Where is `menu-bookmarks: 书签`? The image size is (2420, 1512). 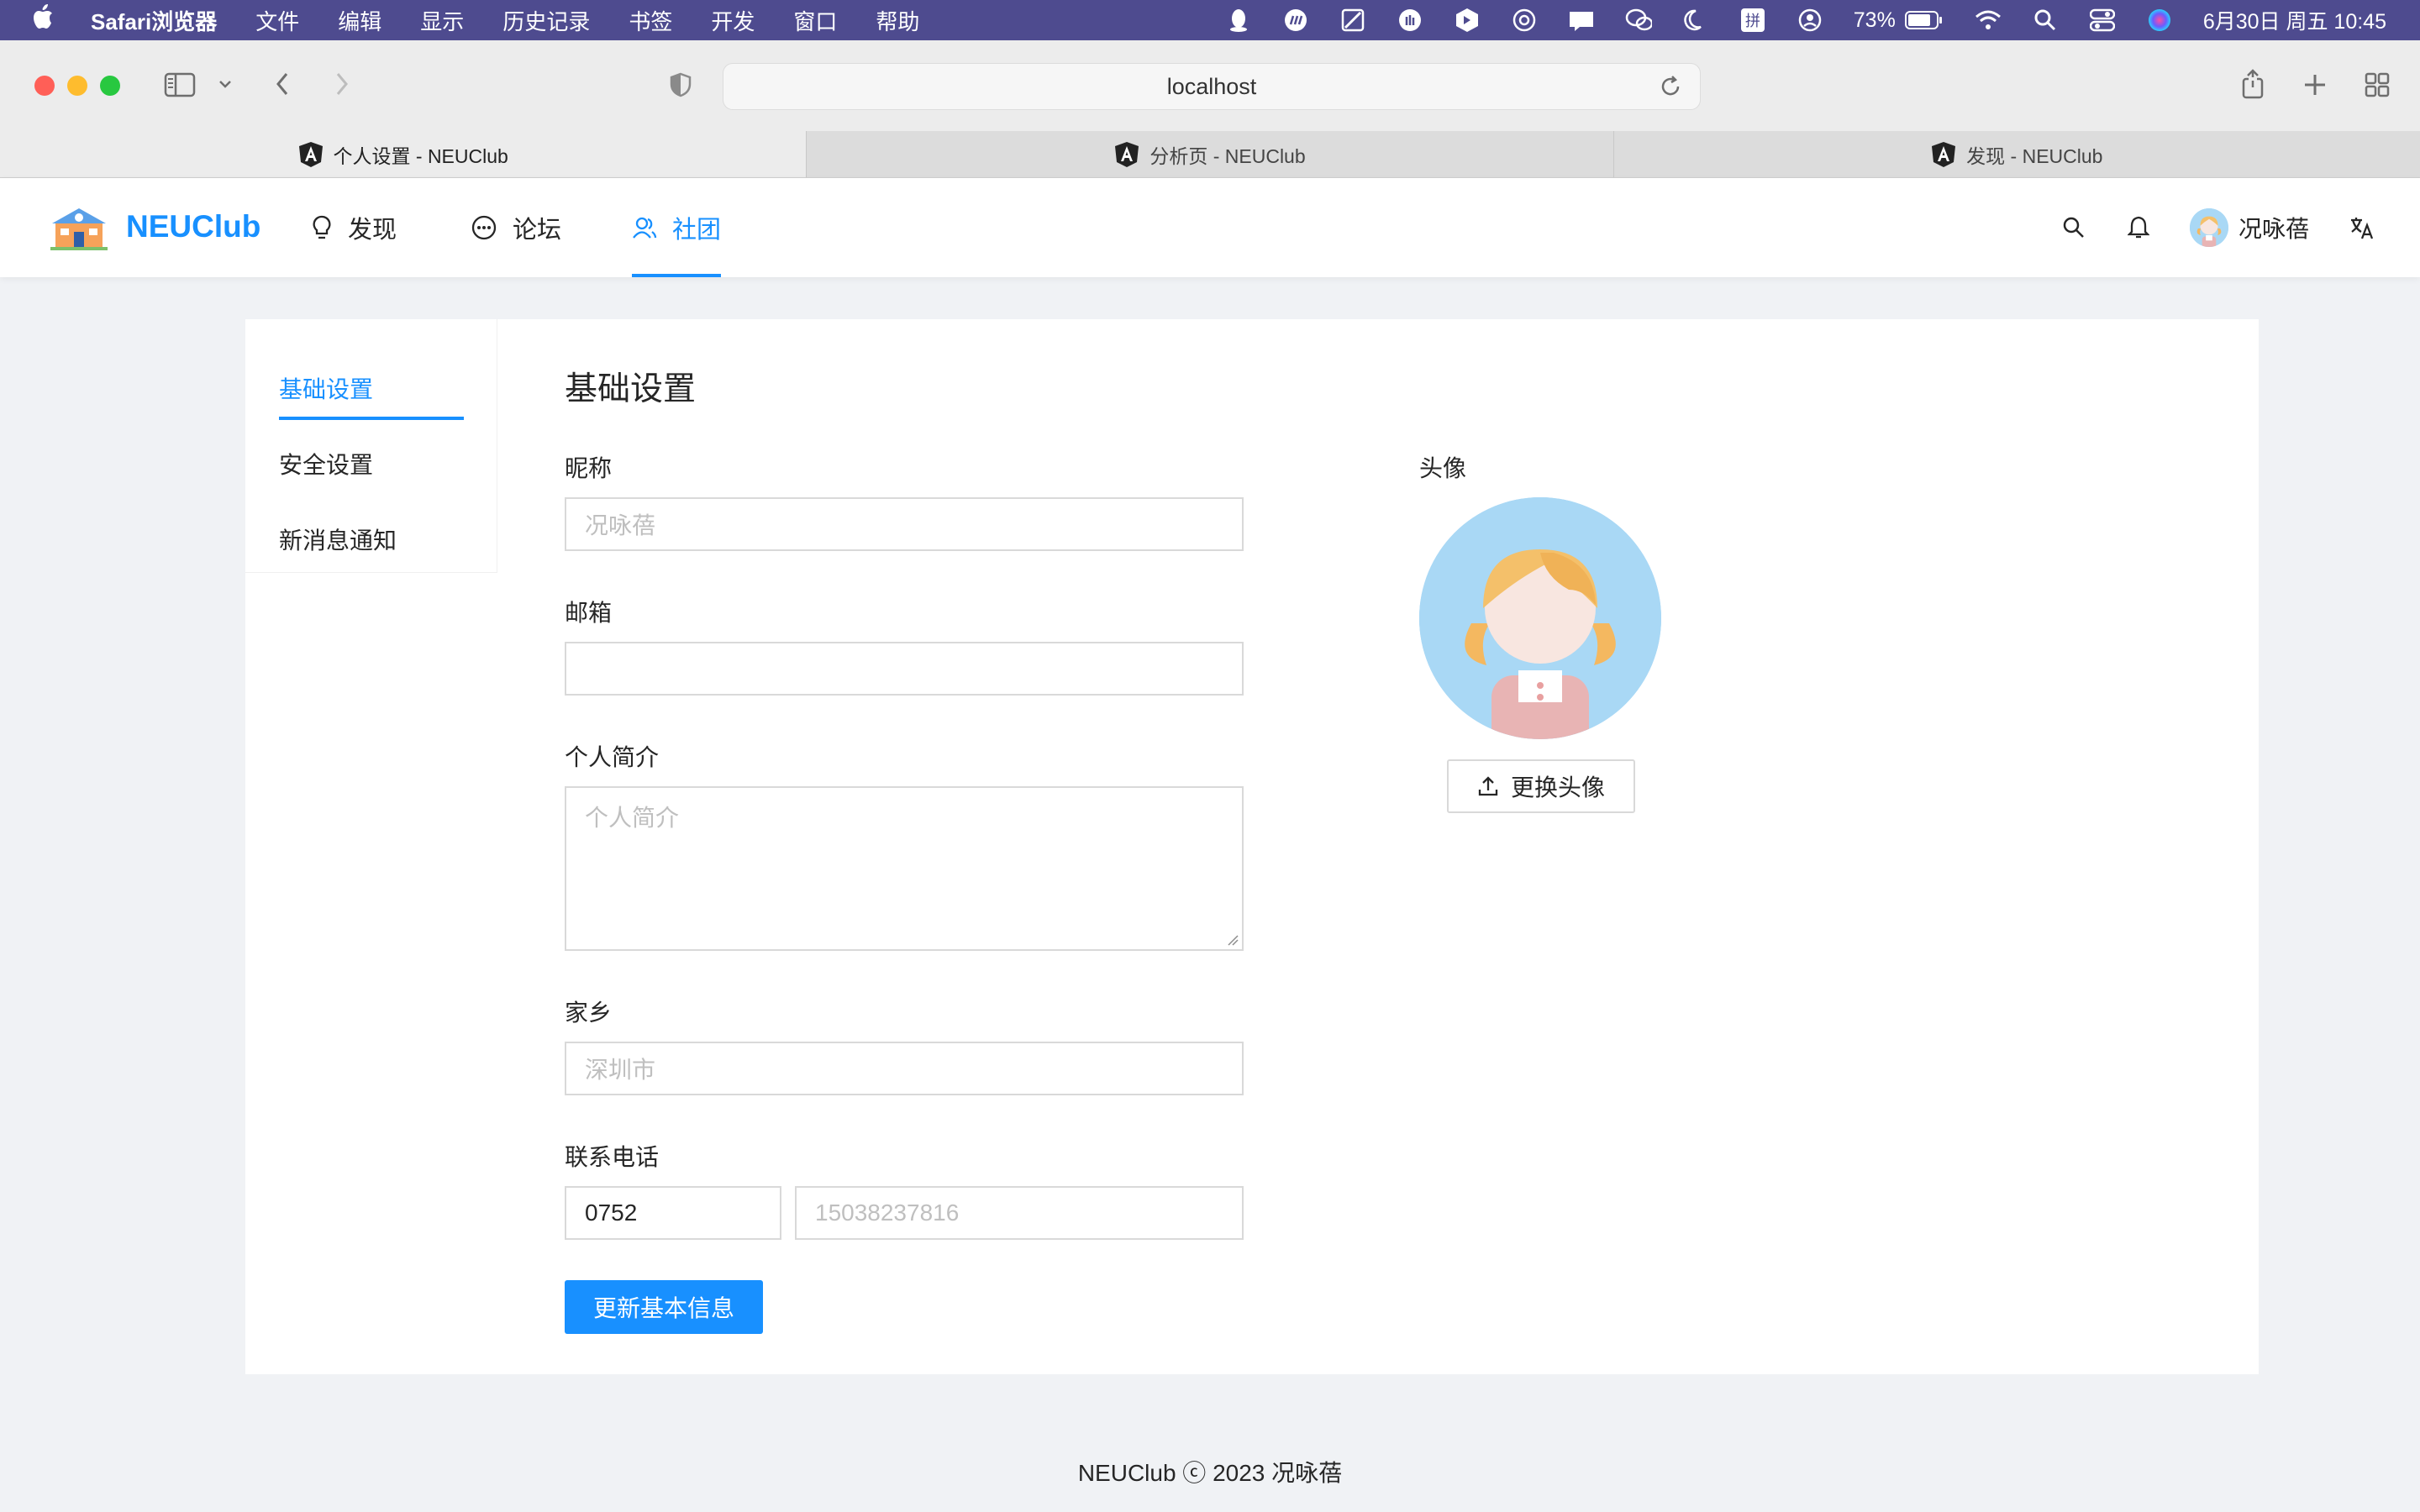
menu-bookmarks: 书签 is located at coordinates (650, 20).